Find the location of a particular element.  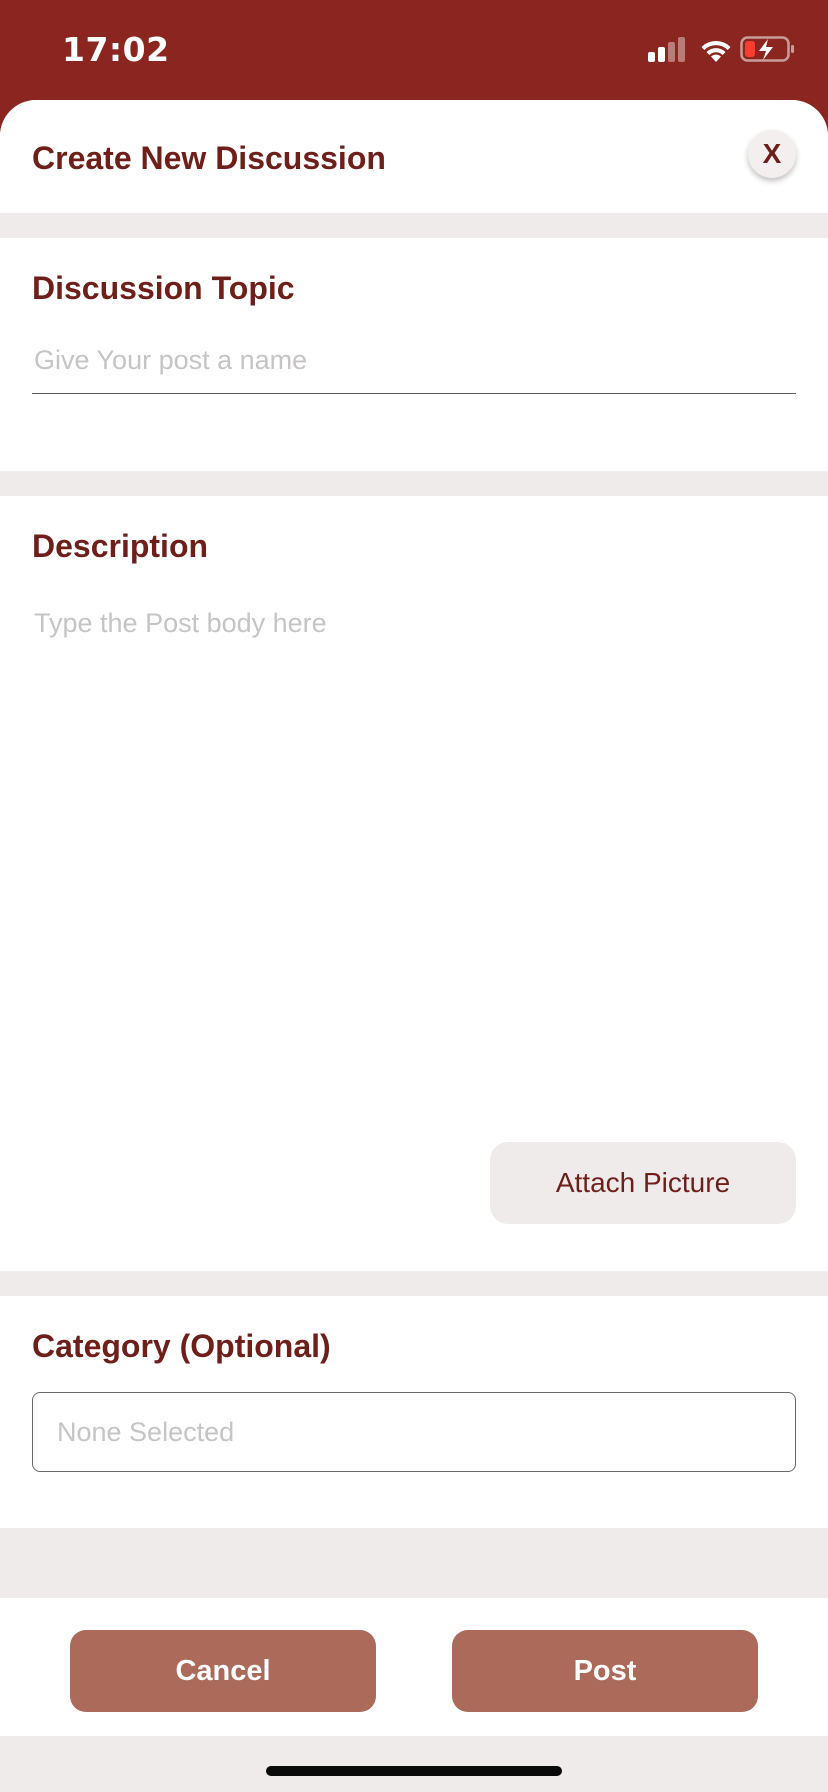

status-bar: 17:02 is located at coordinates (414, 50).